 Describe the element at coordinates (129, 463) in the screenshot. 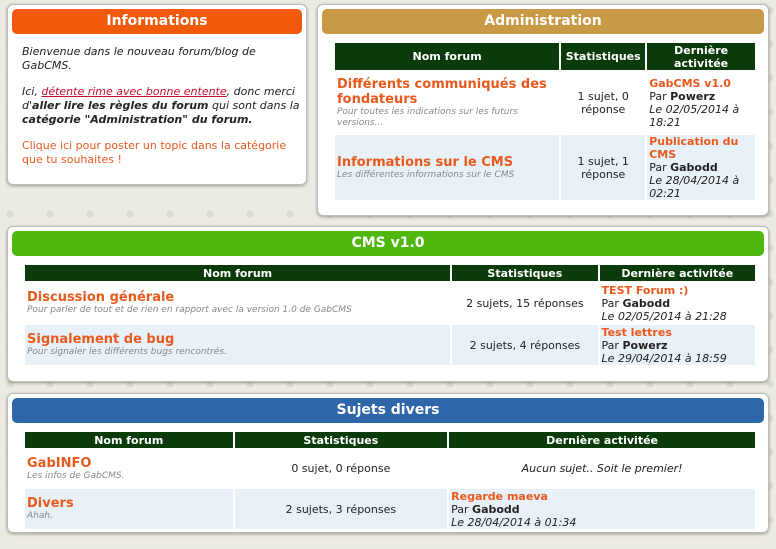

I see `forum-link: GabINFO` at that location.